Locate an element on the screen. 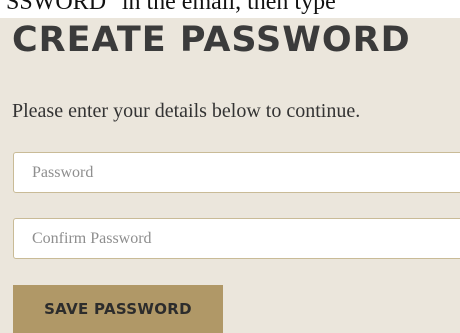  cropped-instruction-text: SSWORD" in the email, then type is located at coordinates (171, 7).